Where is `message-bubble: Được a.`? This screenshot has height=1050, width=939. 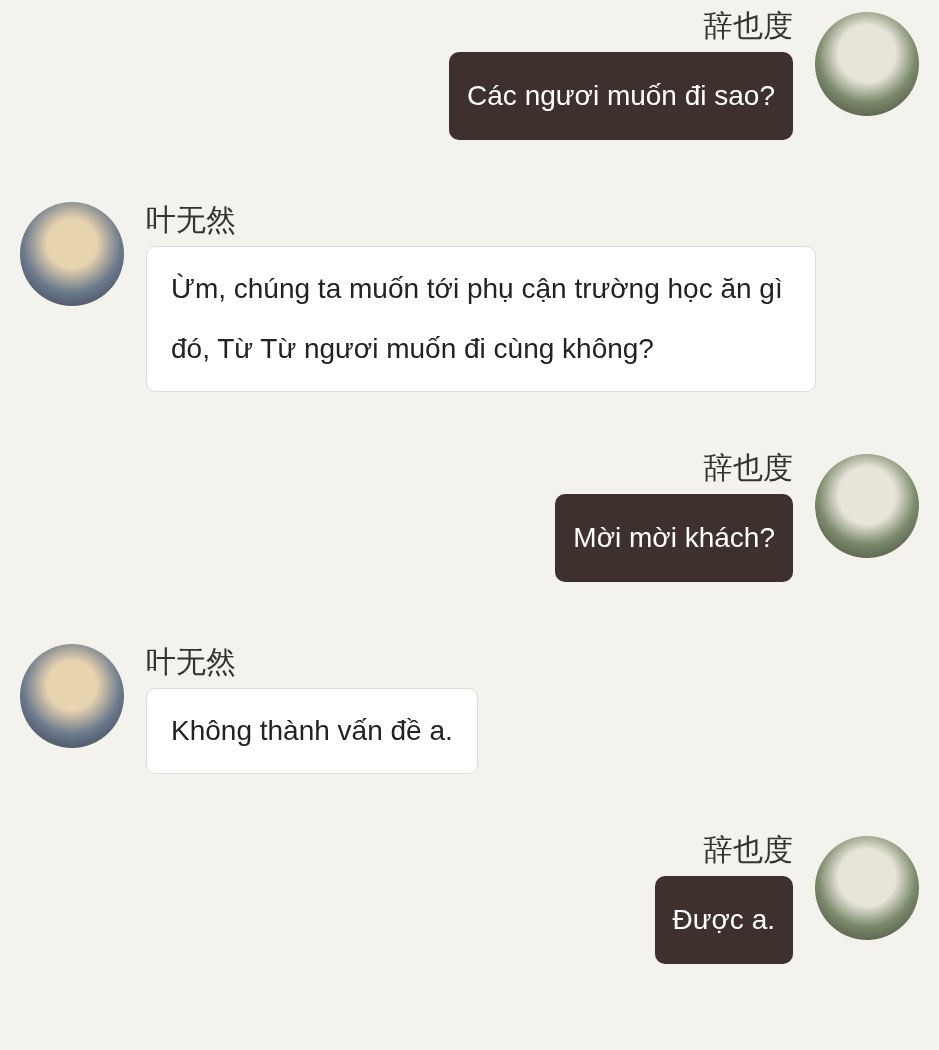 message-bubble: Được a. is located at coordinates (723, 920).